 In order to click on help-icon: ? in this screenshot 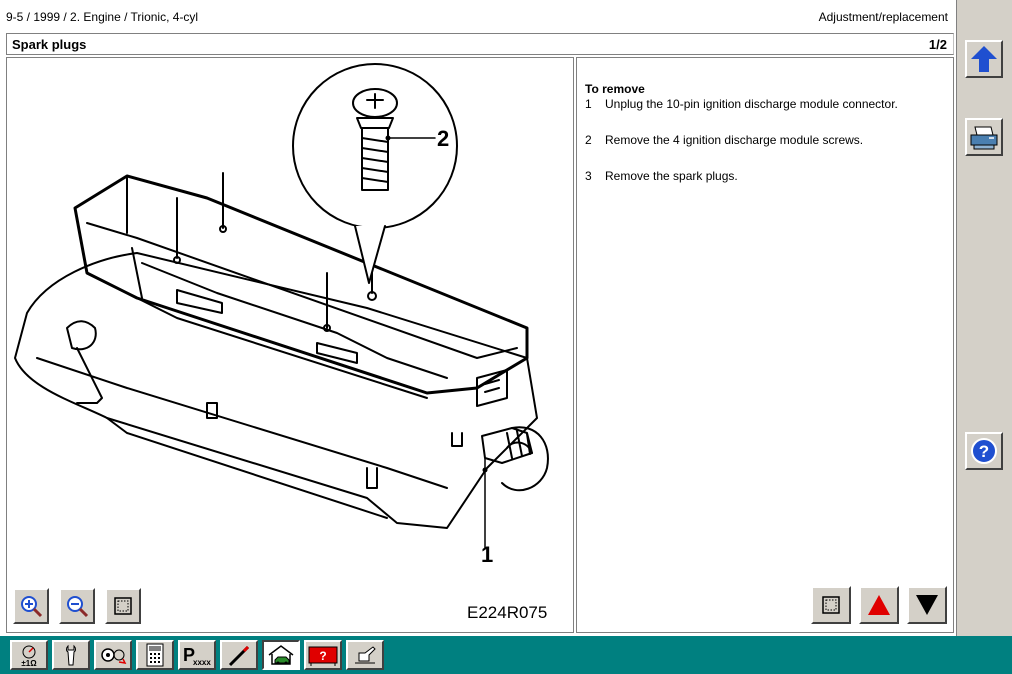, I will do `click(984, 451)`.